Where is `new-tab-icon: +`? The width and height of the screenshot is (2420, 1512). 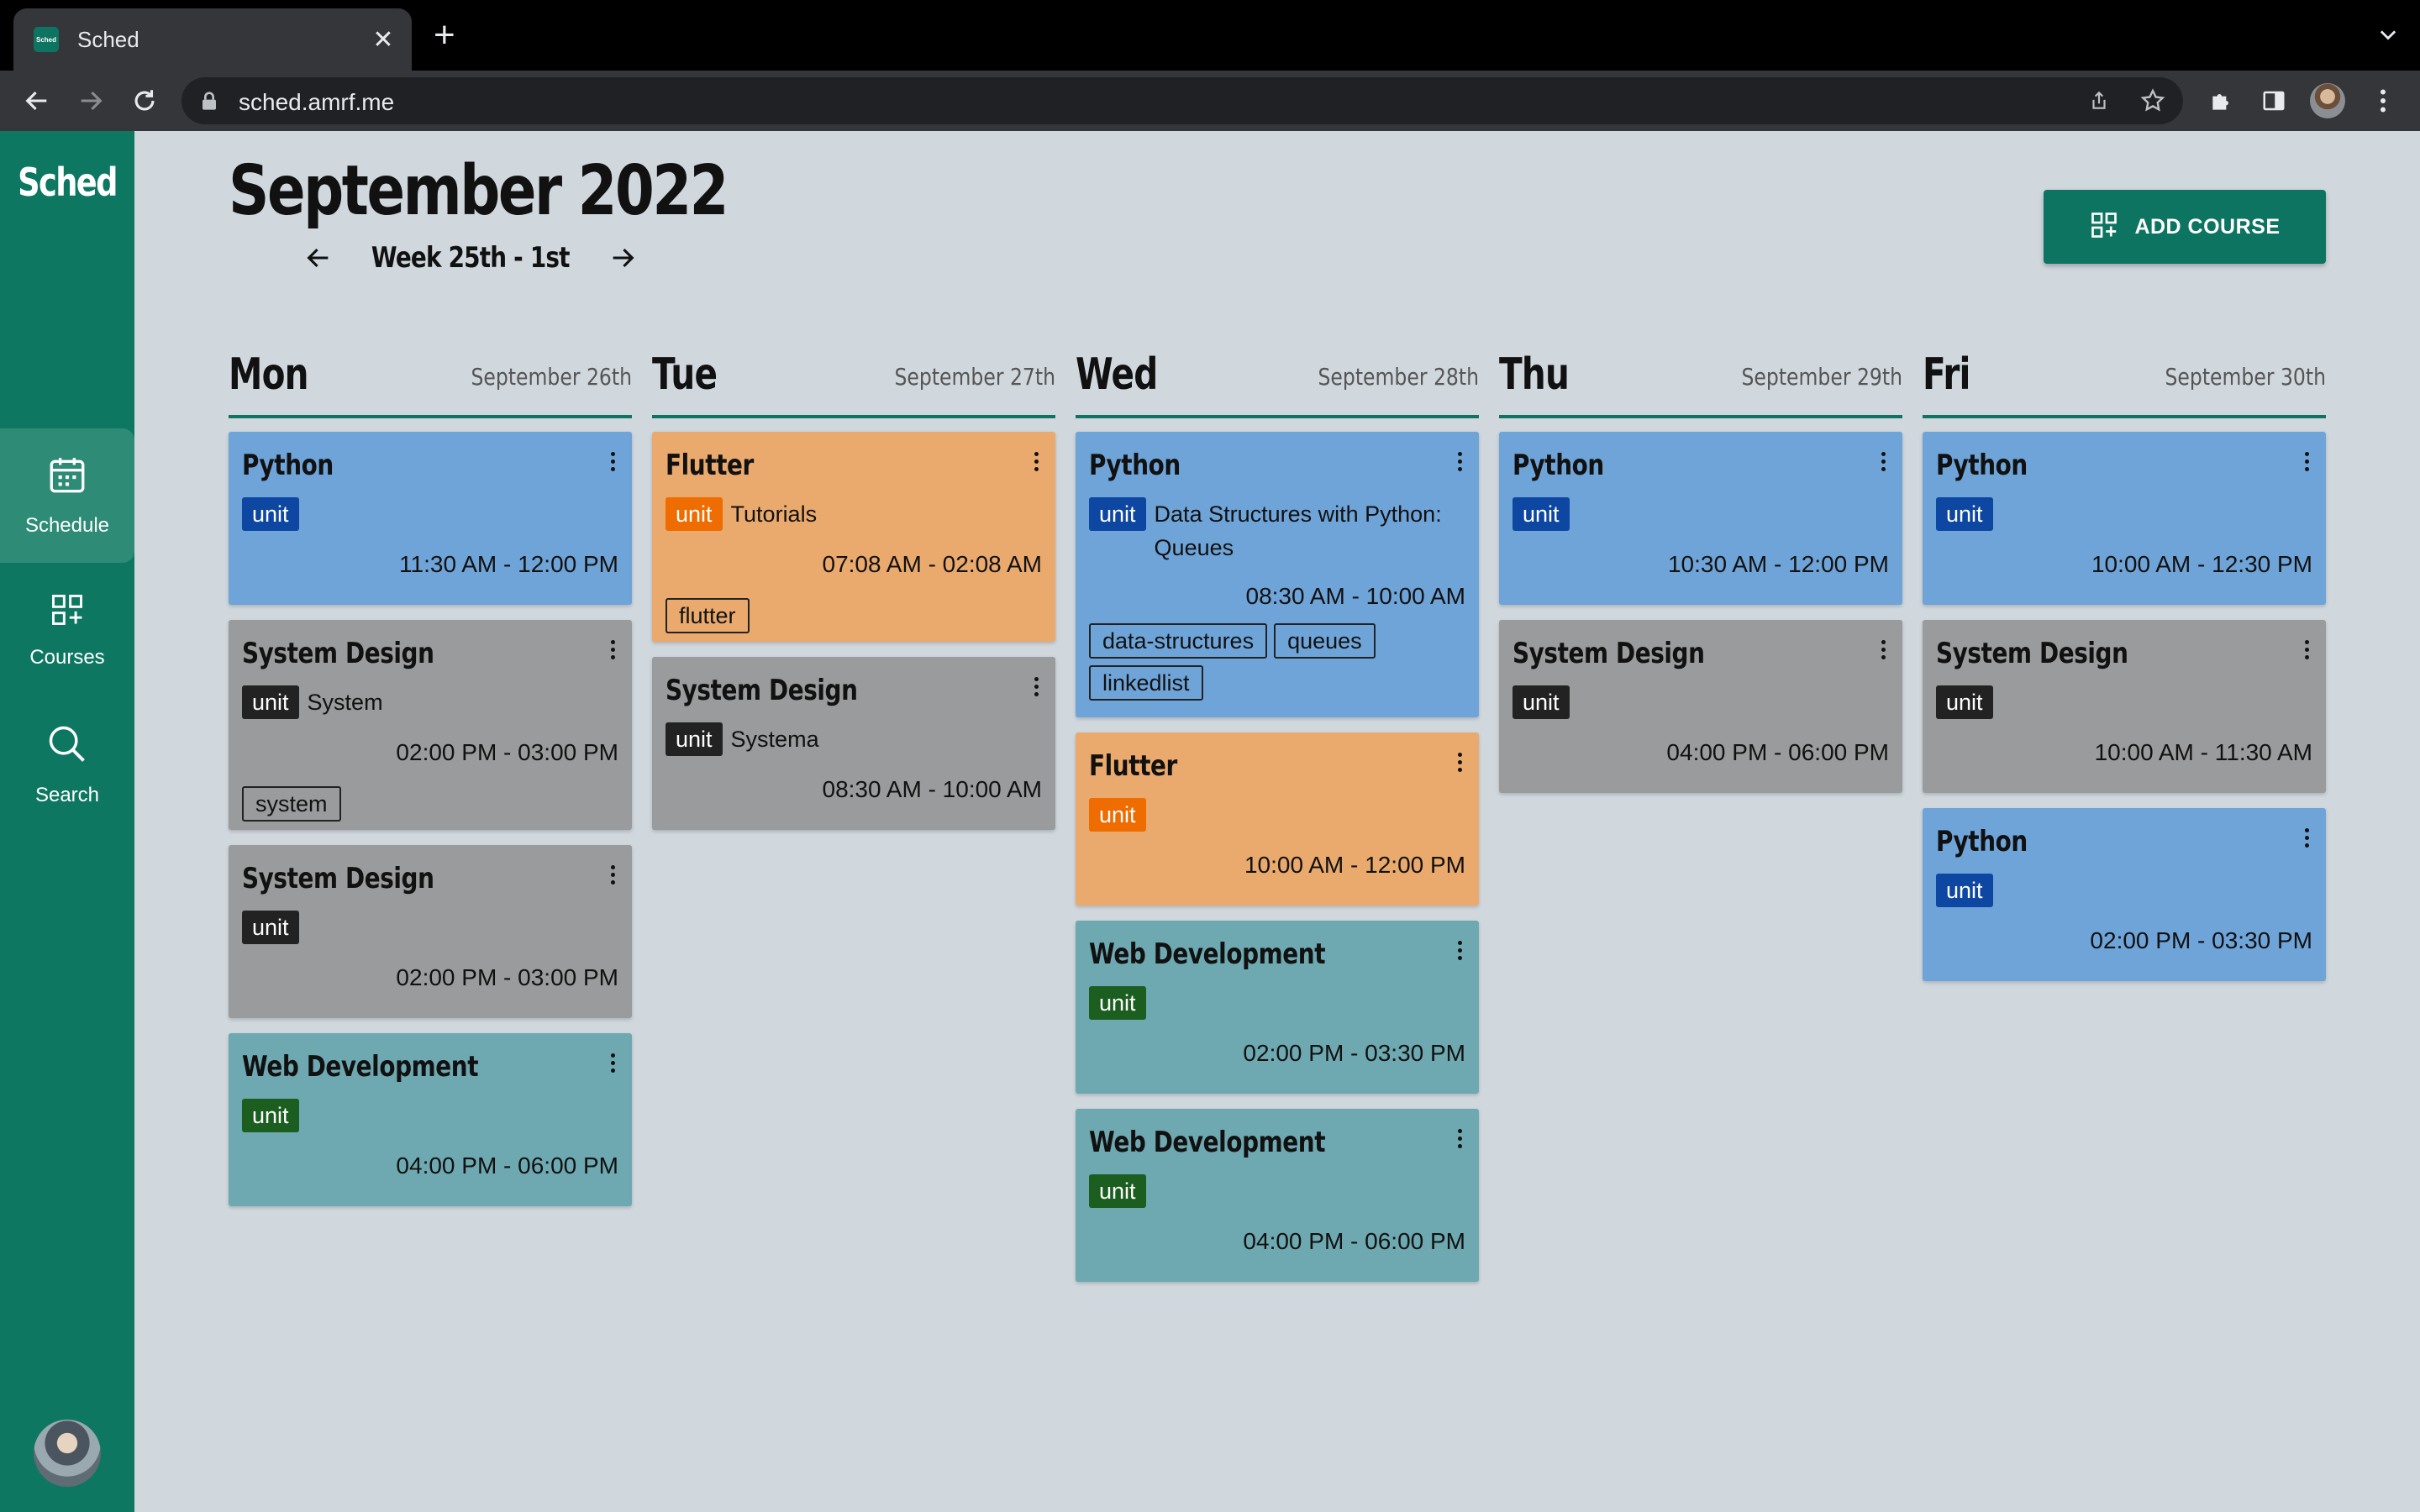 new-tab-icon: + is located at coordinates (445, 35).